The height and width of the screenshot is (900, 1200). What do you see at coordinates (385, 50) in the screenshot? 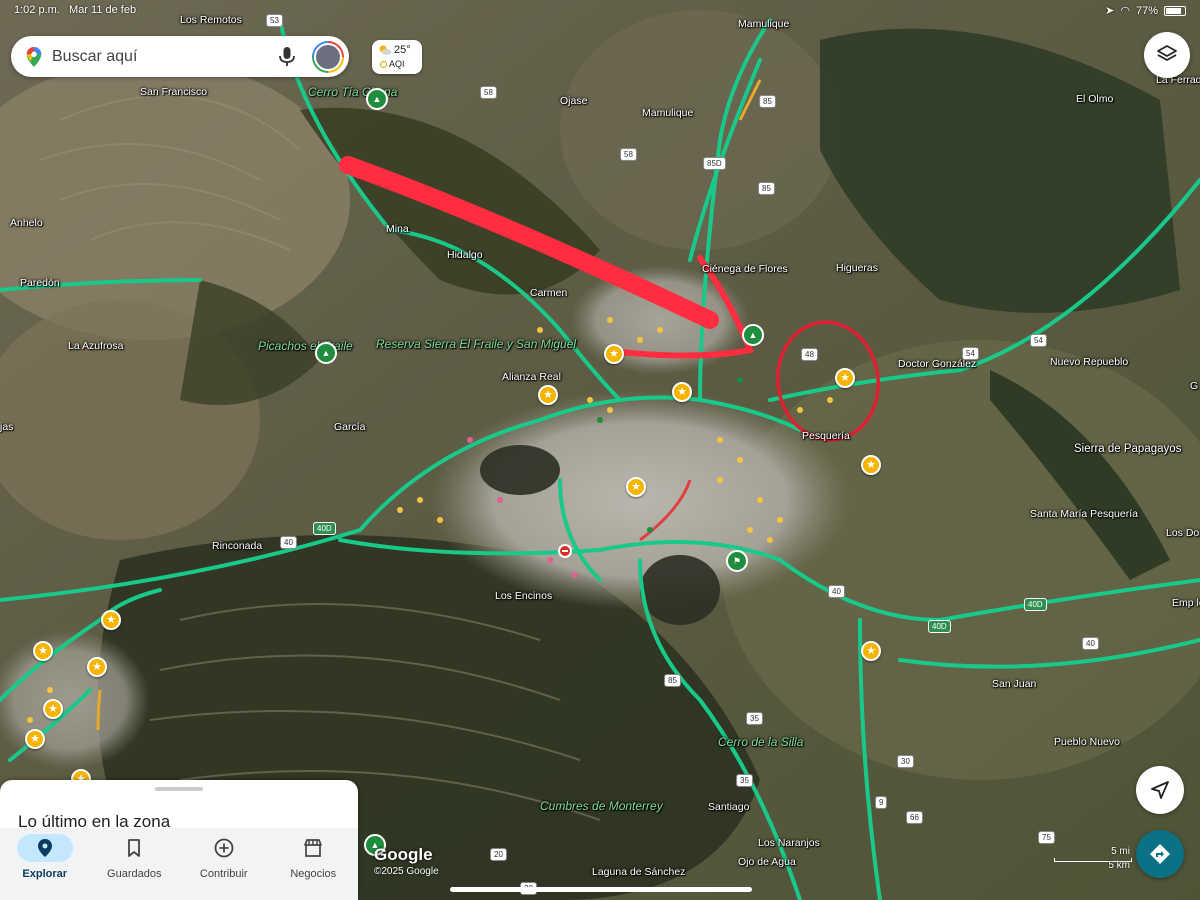
I see `partly-cloudy-icon` at bounding box center [385, 50].